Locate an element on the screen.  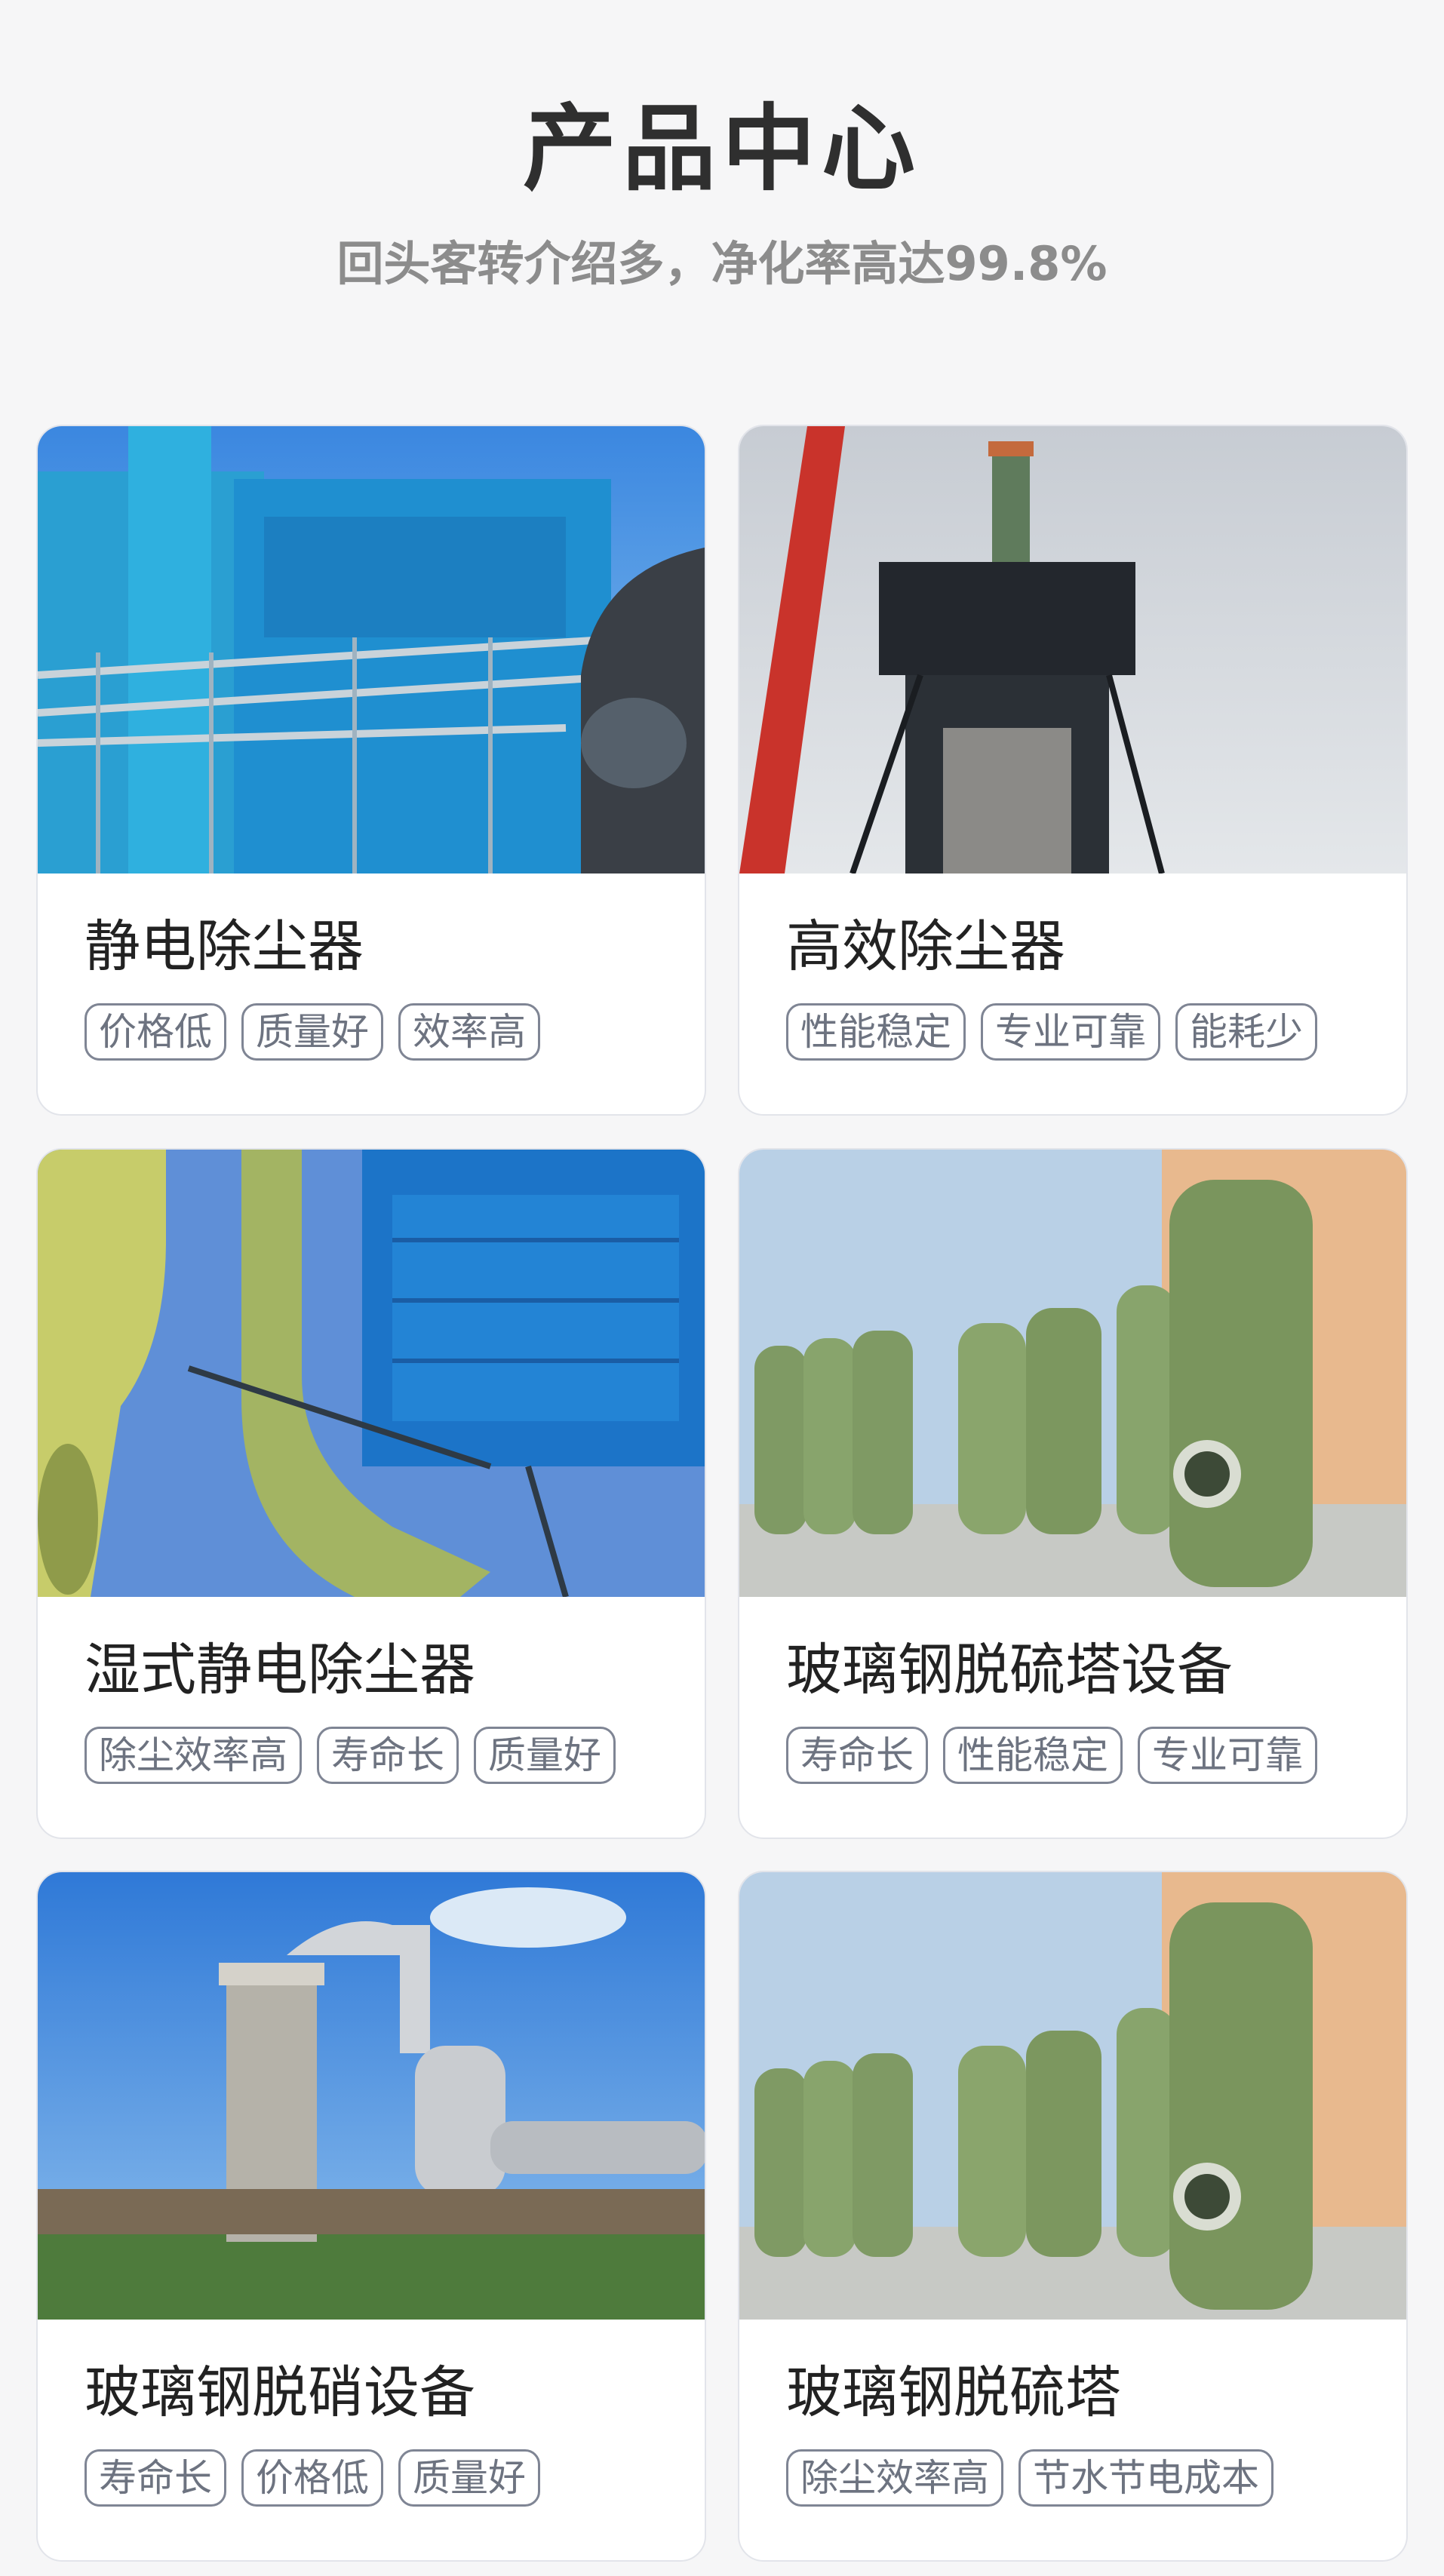
product-card-frp-desulfurization-equipment: 玻璃钢脱硫塔设备 寿命长 性能稳定 专业可靠 is located at coordinates (1073, 1493).